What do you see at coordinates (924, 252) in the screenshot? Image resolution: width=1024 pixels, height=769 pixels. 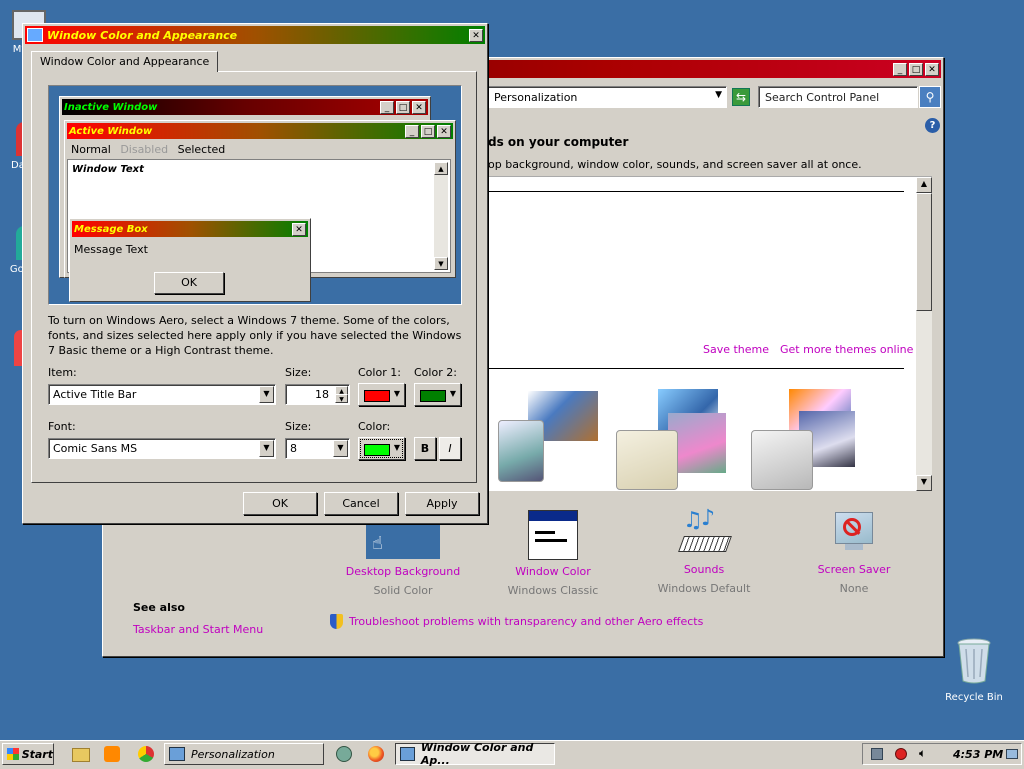 I see `scroll-thumb` at bounding box center [924, 252].